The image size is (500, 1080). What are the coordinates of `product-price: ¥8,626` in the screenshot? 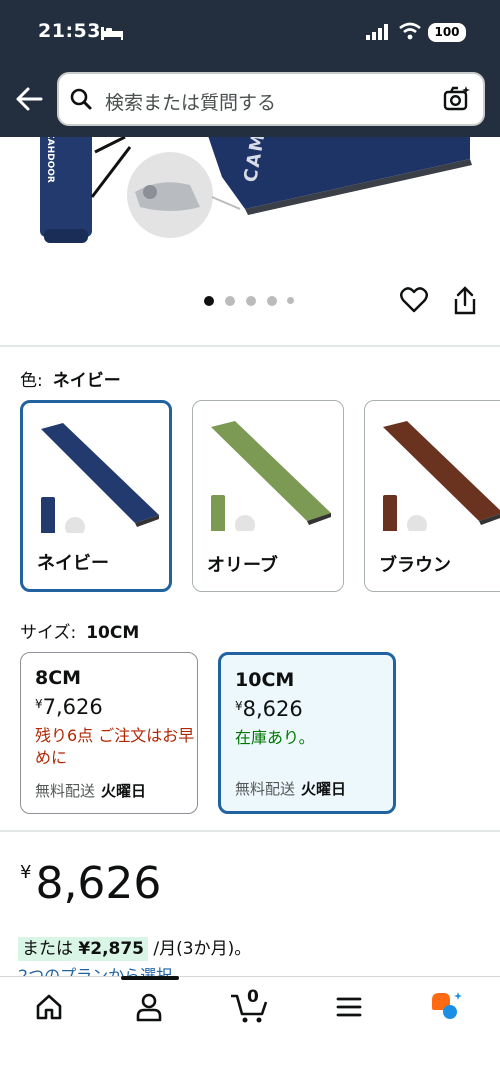 It's located at (90, 883).